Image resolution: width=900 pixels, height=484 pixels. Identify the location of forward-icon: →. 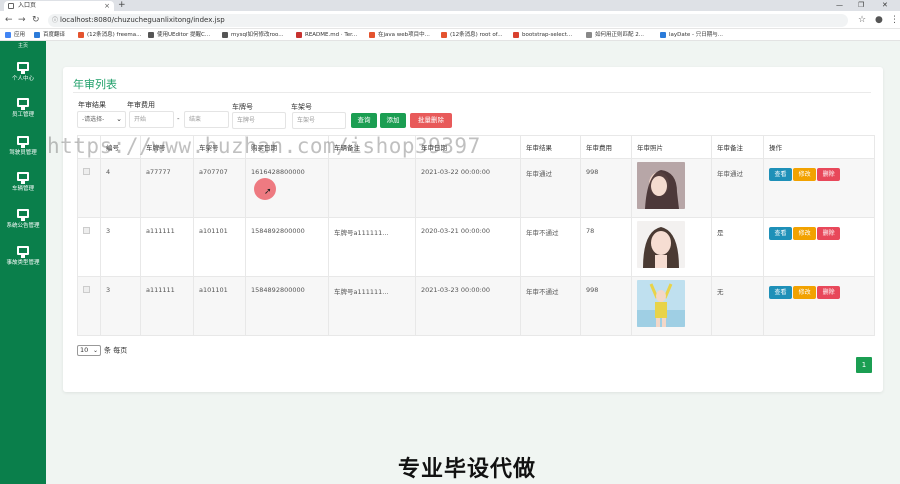
(22, 20).